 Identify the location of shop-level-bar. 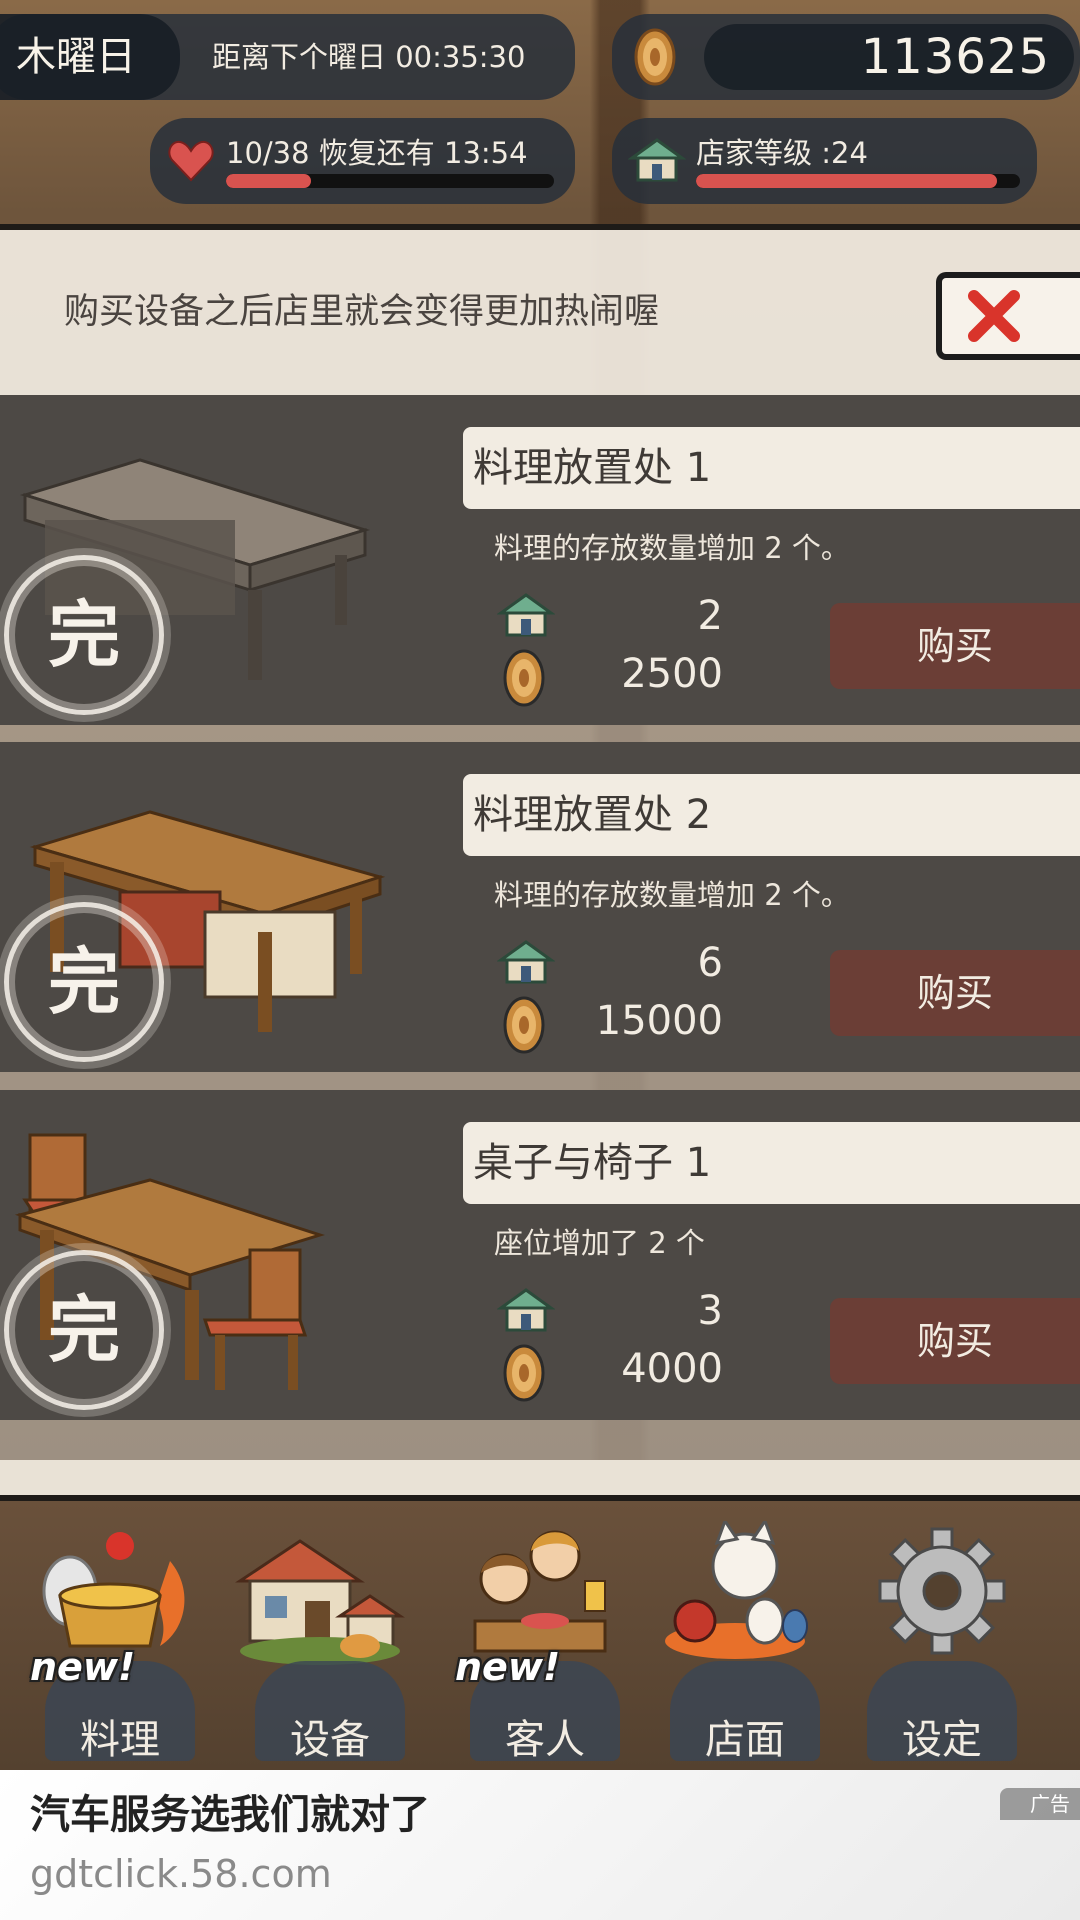
(858, 181).